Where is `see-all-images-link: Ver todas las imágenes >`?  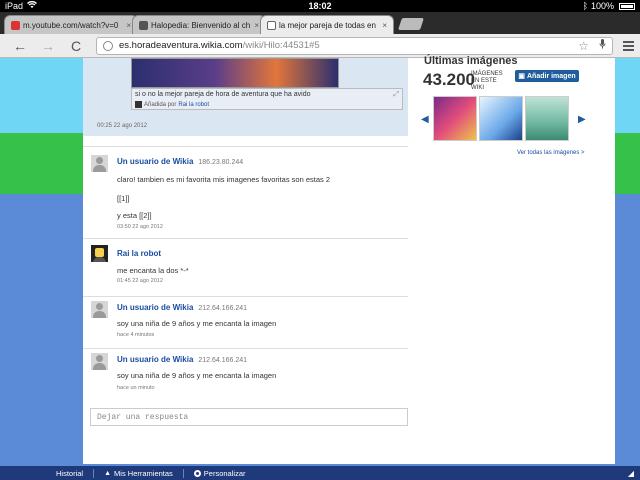 see-all-images-link: Ver todas las imágenes > is located at coordinates (551, 153).